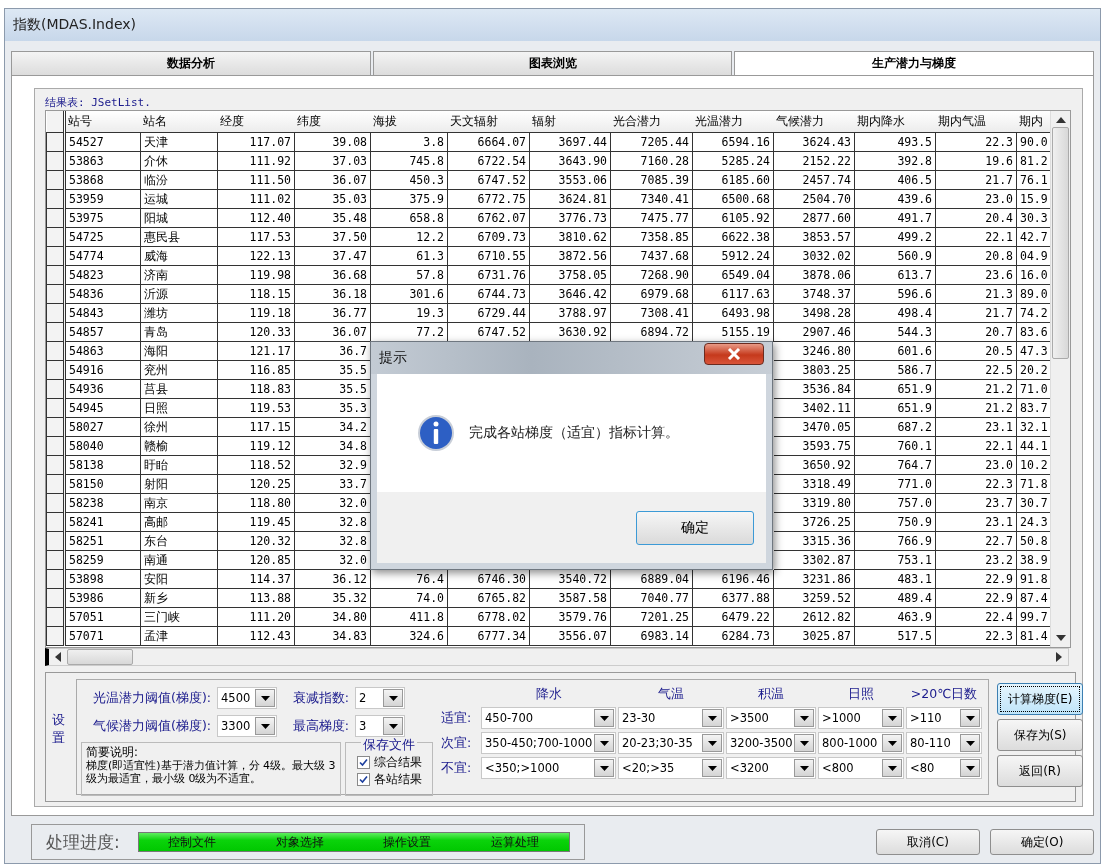 The image size is (1105, 867). Describe the element at coordinates (733, 180) in the screenshot. I see `table-cell: 6185.60` at that location.